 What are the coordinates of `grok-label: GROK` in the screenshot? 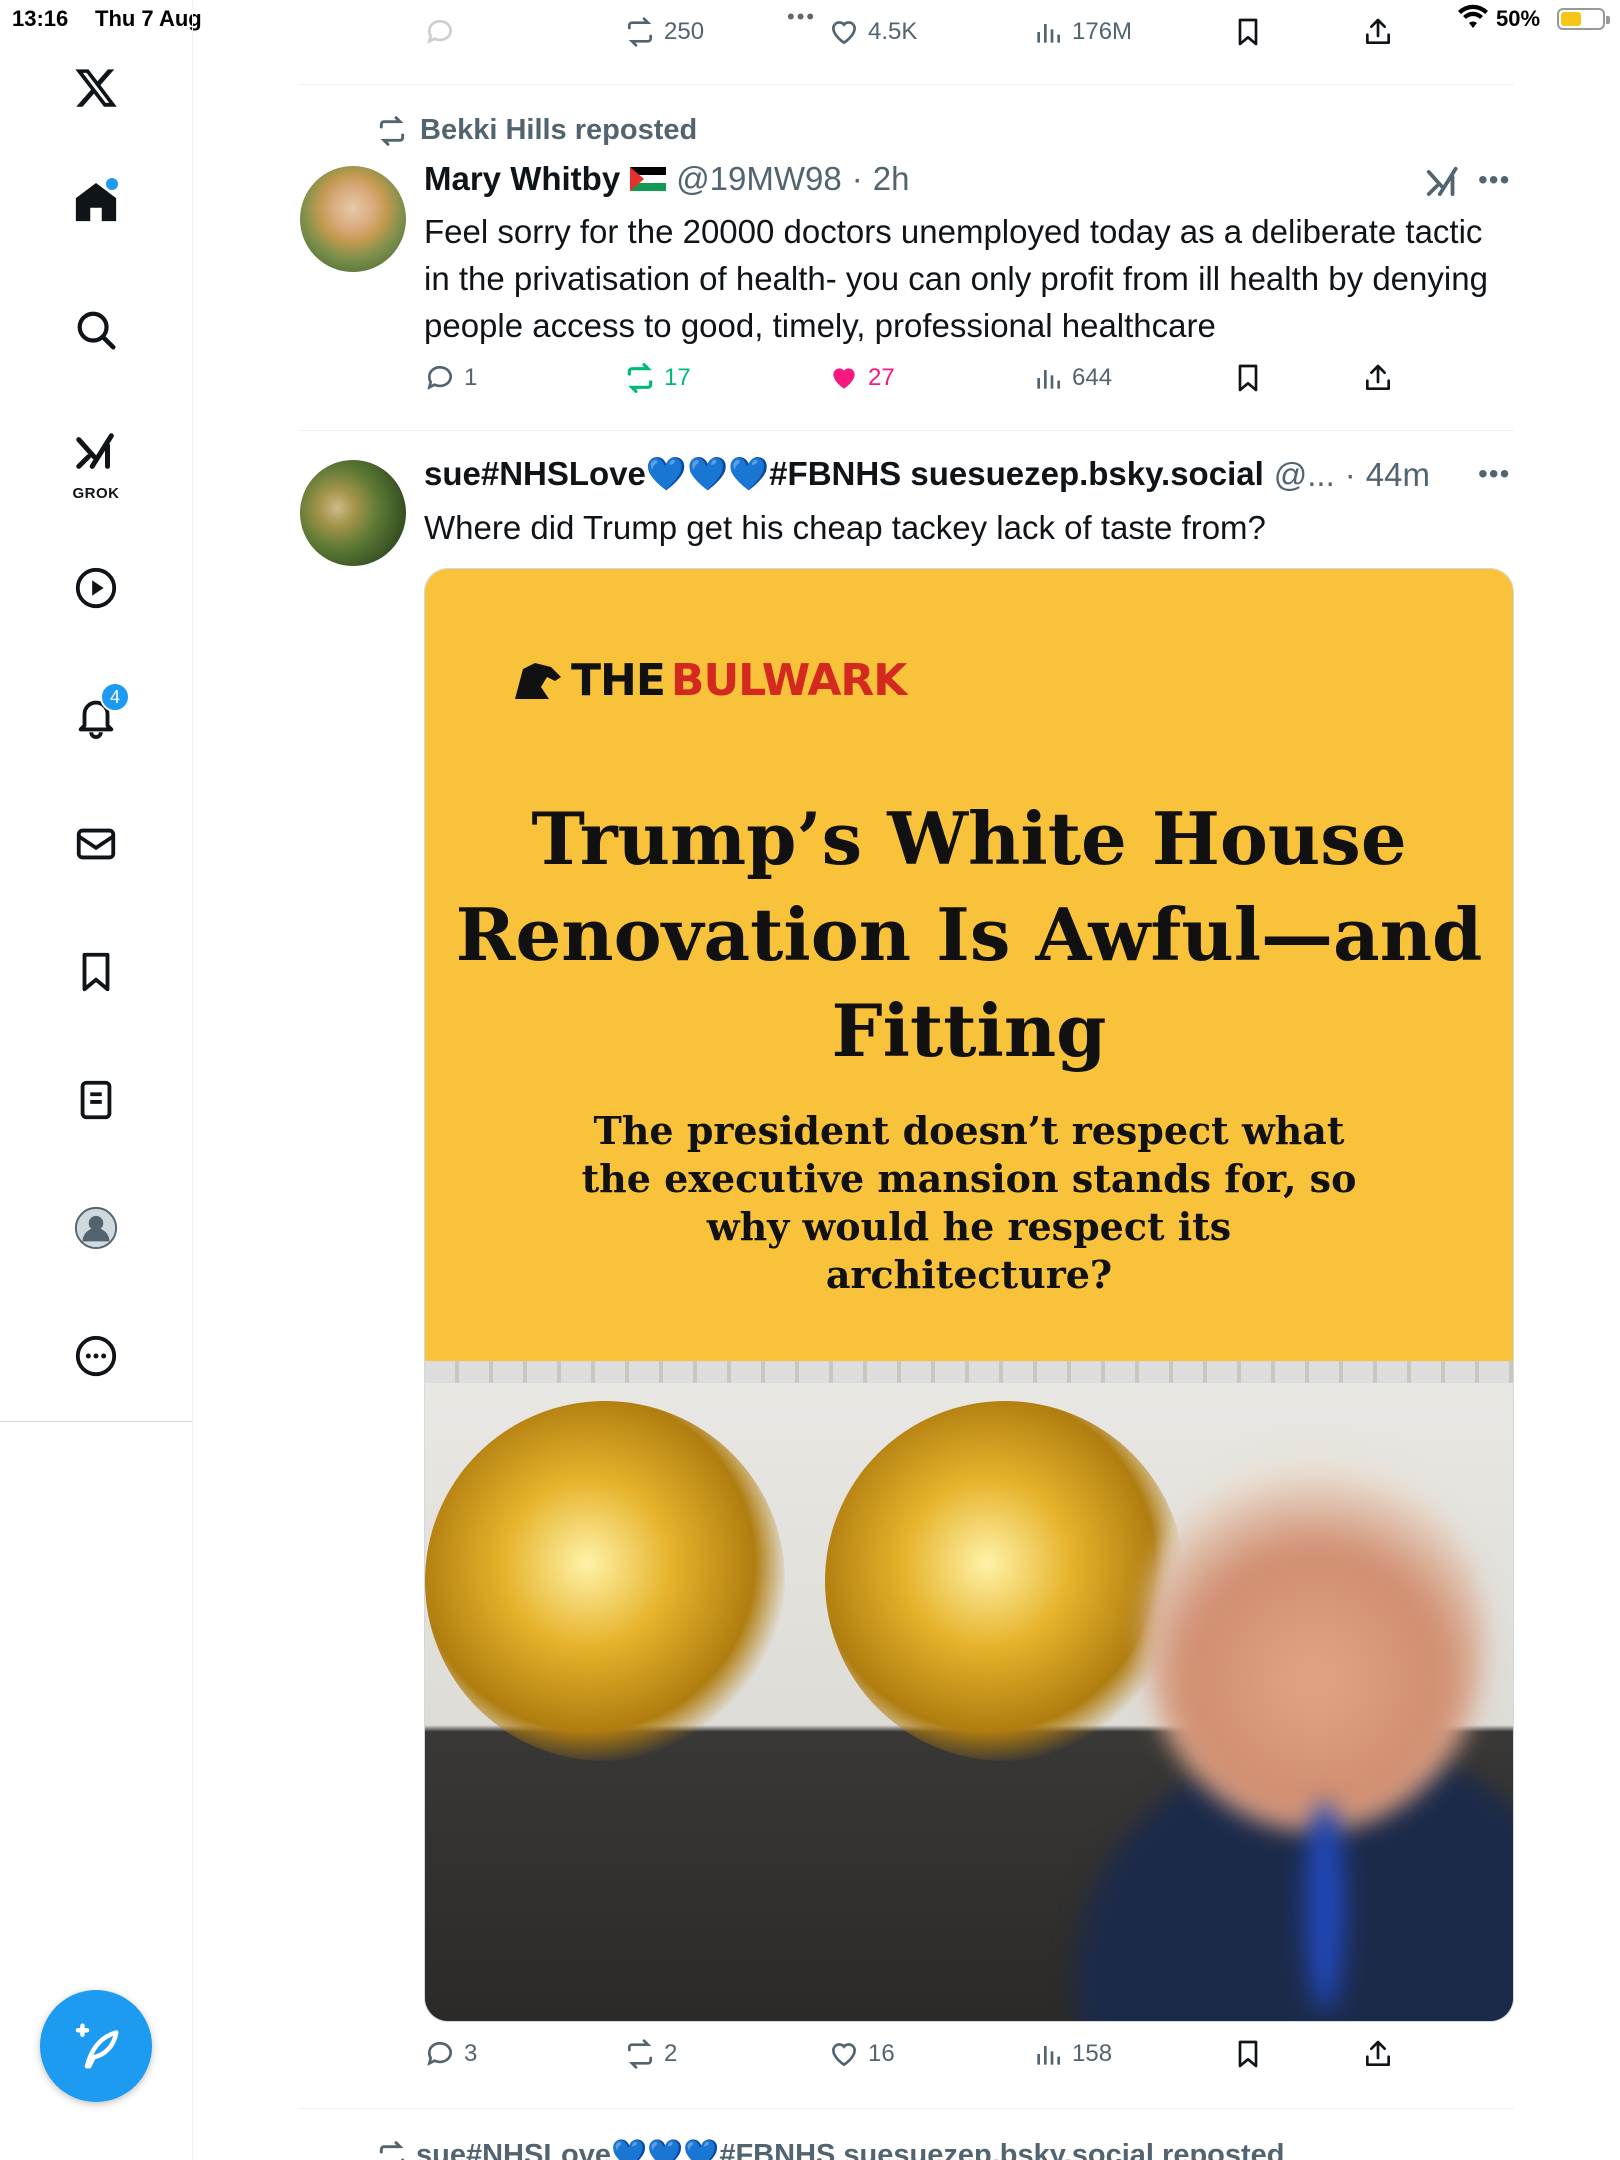 It's located at (96, 493).